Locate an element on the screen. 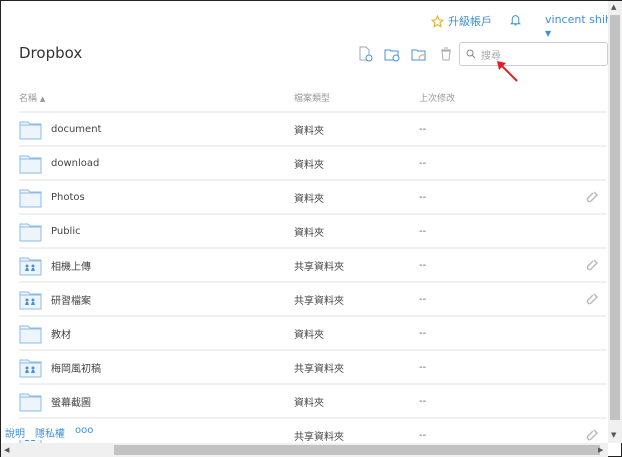 This screenshot has width=622, height=457. delete-button is located at coordinates (446, 54).